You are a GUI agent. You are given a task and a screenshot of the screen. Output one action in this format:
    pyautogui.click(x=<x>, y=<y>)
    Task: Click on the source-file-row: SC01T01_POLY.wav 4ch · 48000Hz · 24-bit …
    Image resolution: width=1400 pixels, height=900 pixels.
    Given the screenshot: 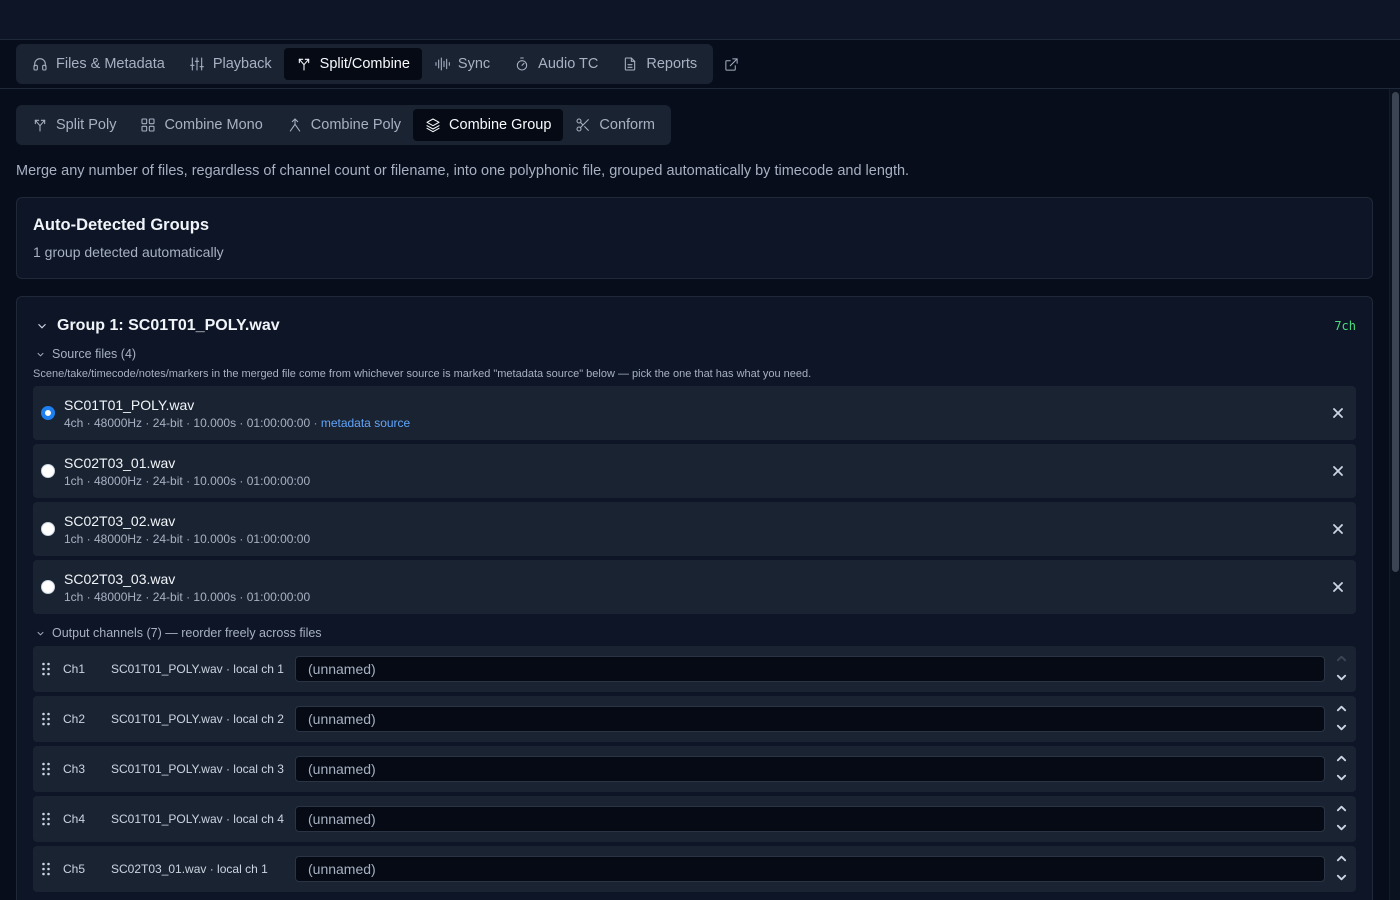 What is the action you would take?
    pyautogui.click(x=694, y=413)
    